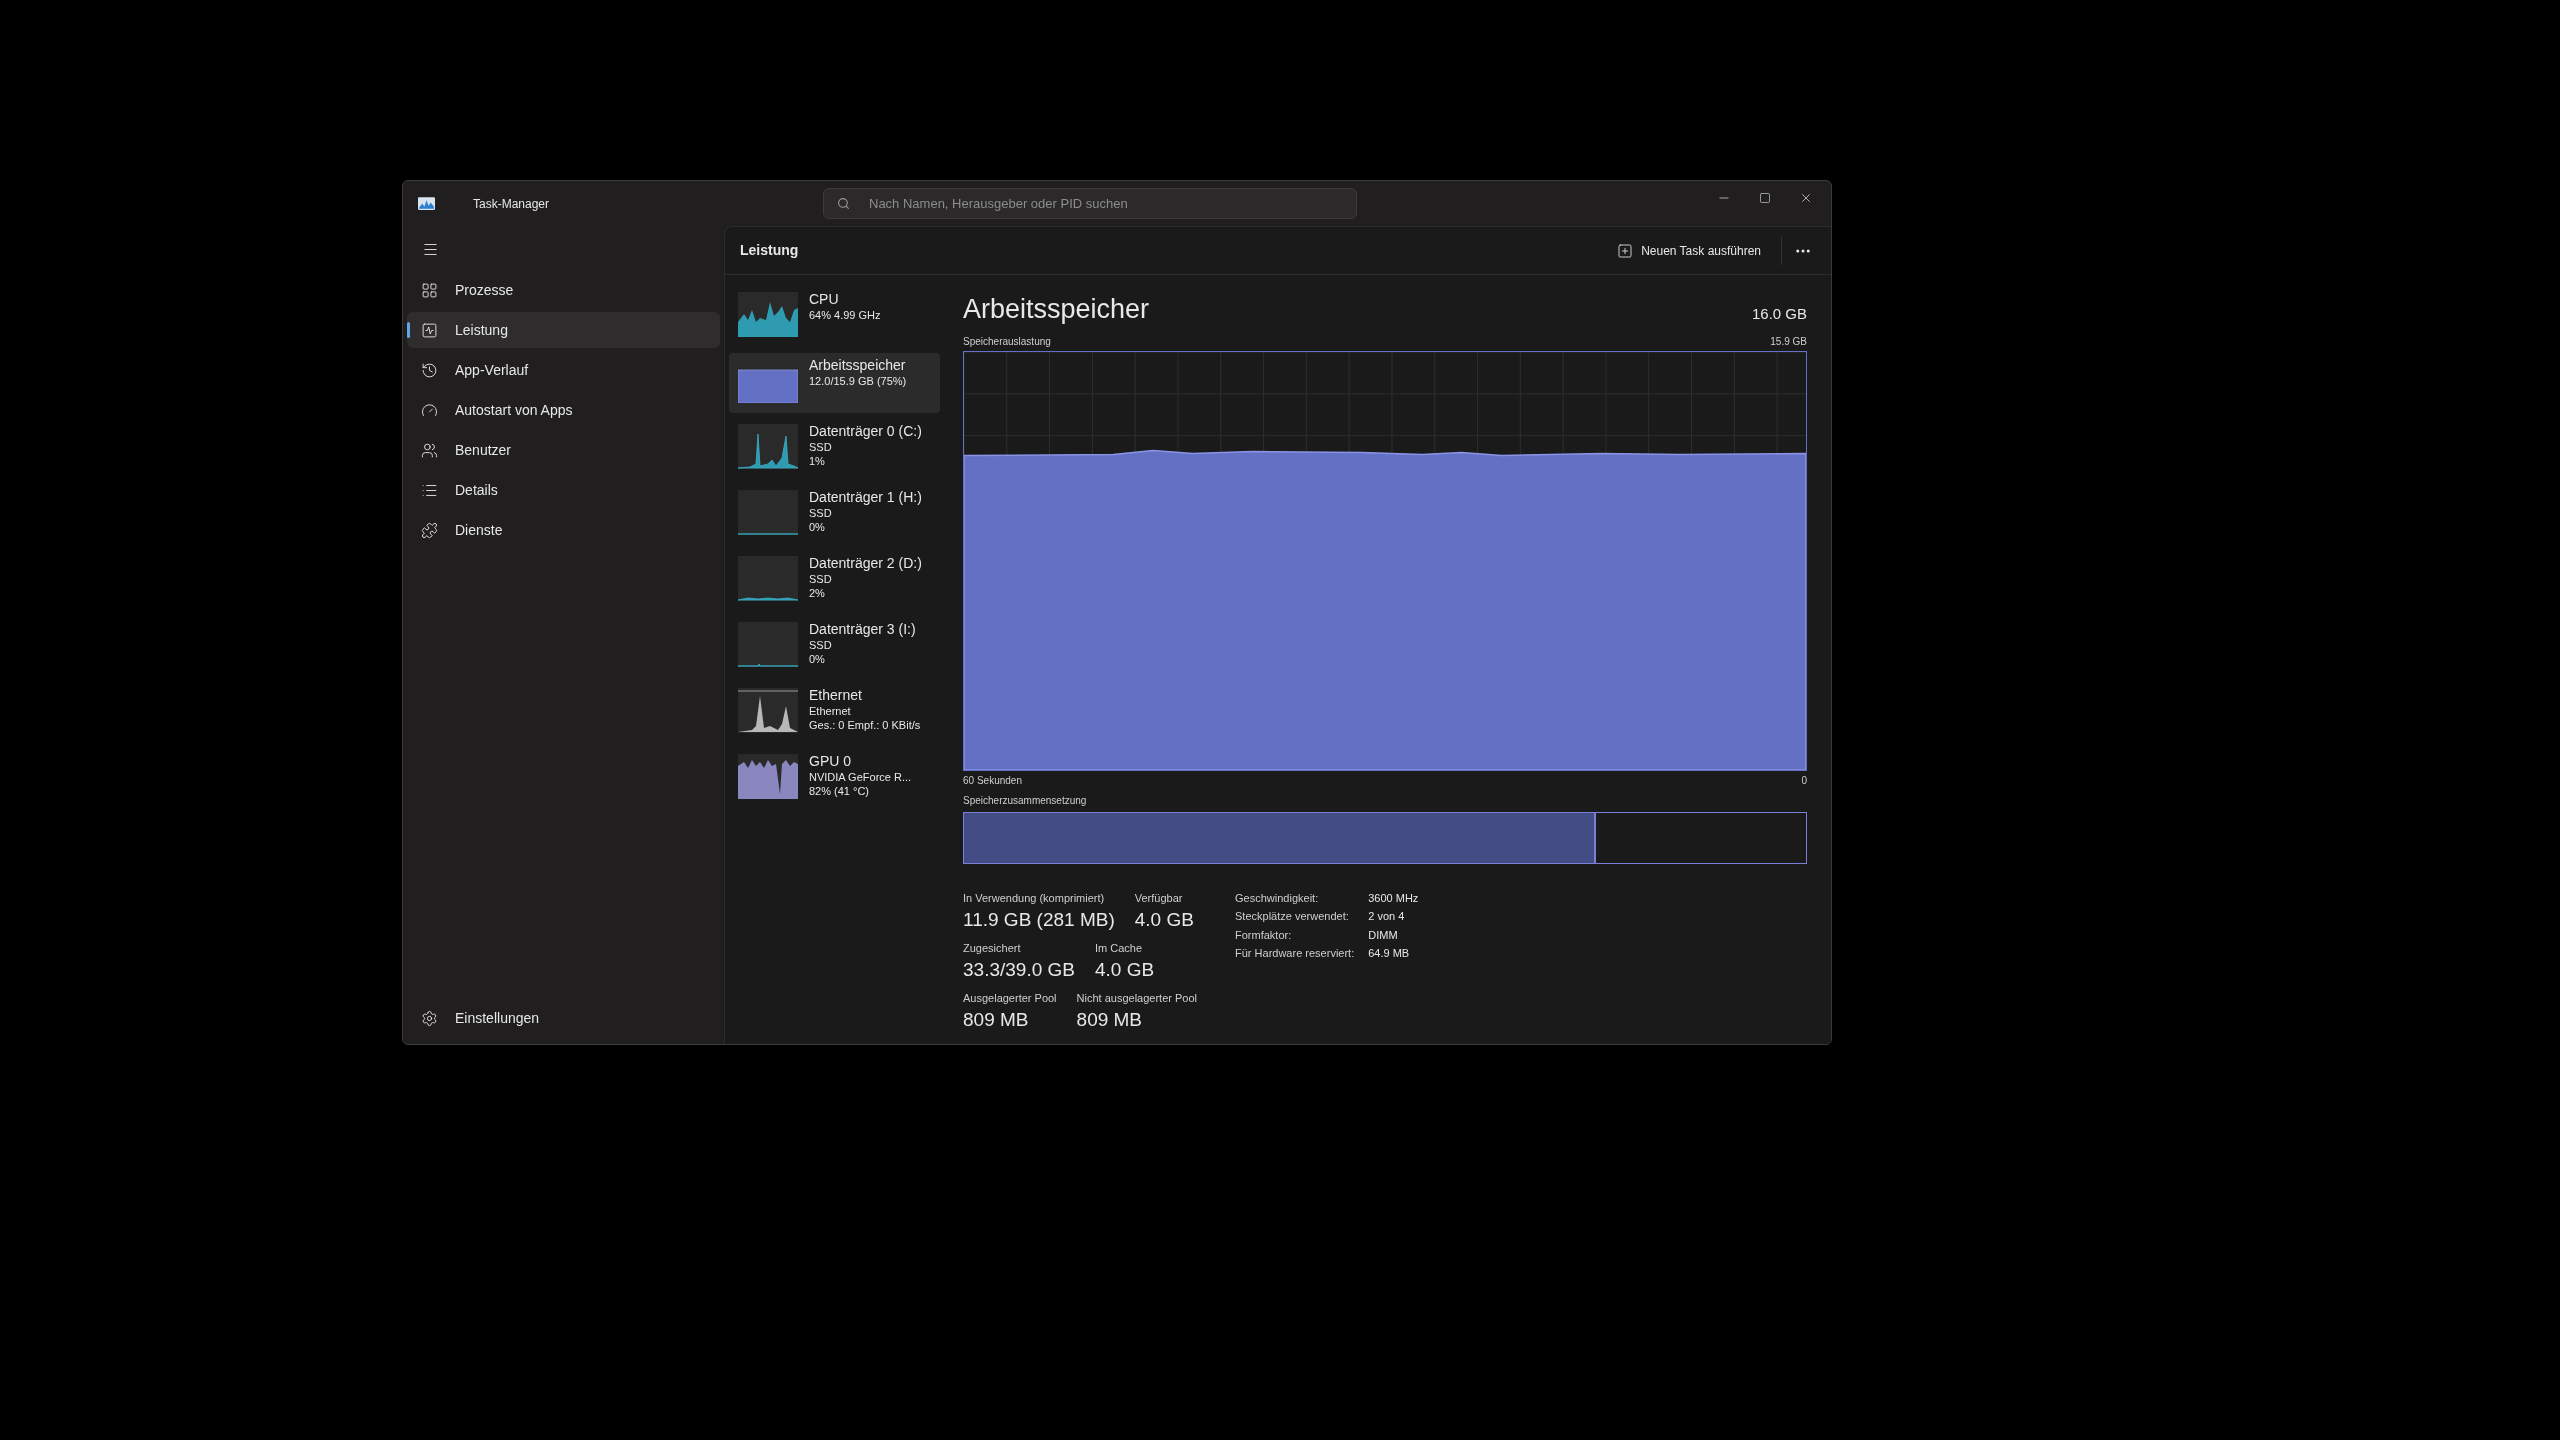 The width and height of the screenshot is (2560, 1440). I want to click on settings-icon, so click(429, 1018).